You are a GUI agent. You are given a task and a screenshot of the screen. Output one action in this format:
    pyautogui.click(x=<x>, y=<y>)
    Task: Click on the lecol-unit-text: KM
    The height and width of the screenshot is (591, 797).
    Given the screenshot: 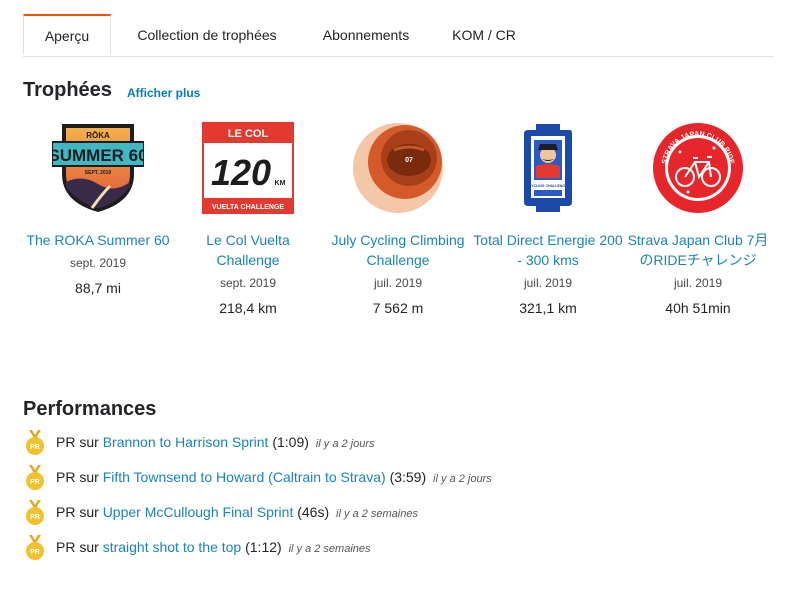 What is the action you would take?
    pyautogui.click(x=280, y=183)
    